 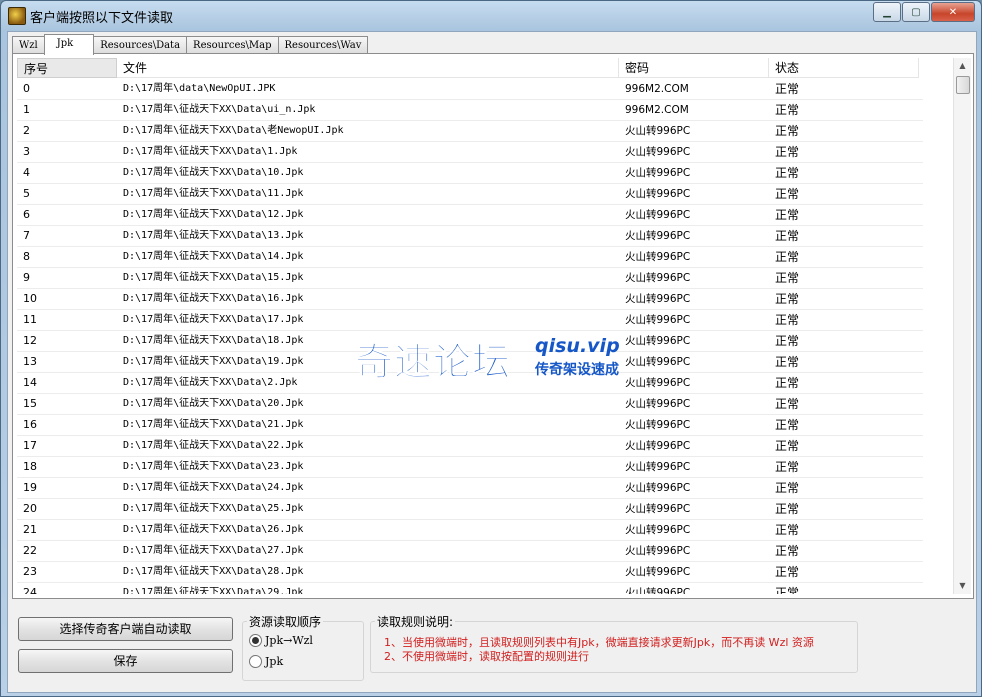 I want to click on read-order-group: 资源读取顺序 Jpk→Wzl Jpk, so click(x=303, y=647).